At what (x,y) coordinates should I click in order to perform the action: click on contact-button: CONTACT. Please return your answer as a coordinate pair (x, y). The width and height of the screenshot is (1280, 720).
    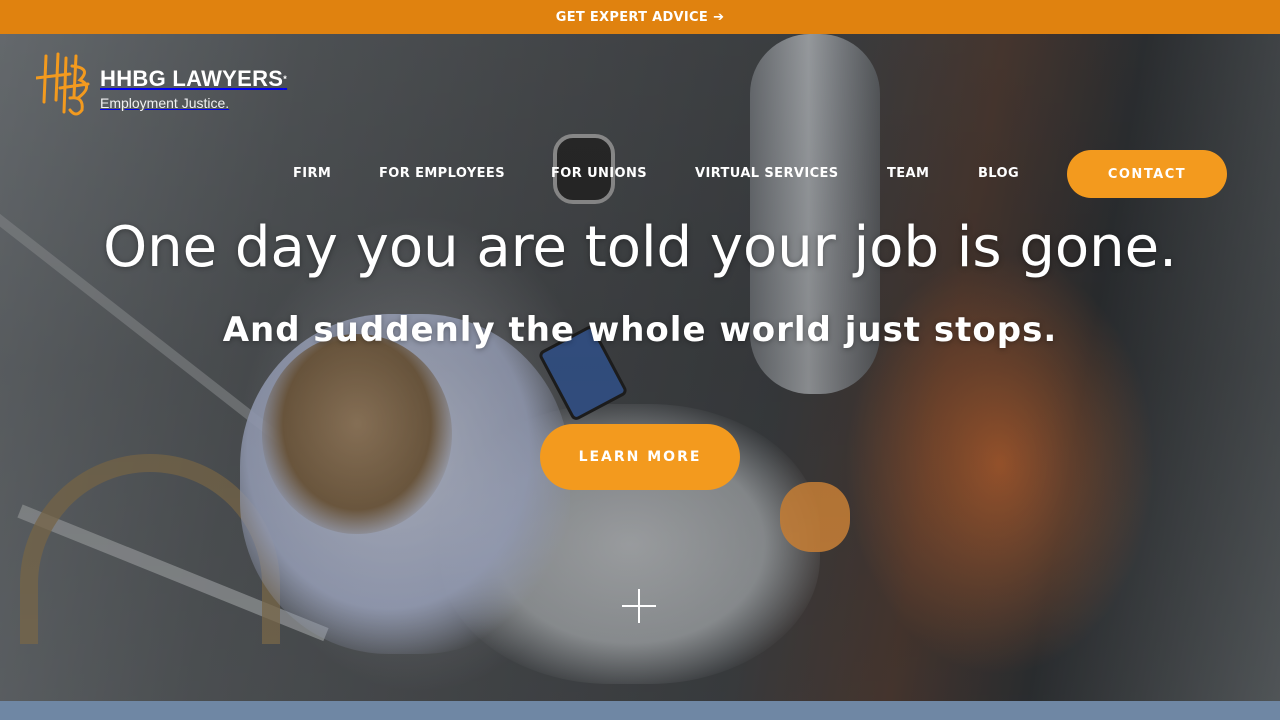
    Looking at the image, I should click on (1147, 174).